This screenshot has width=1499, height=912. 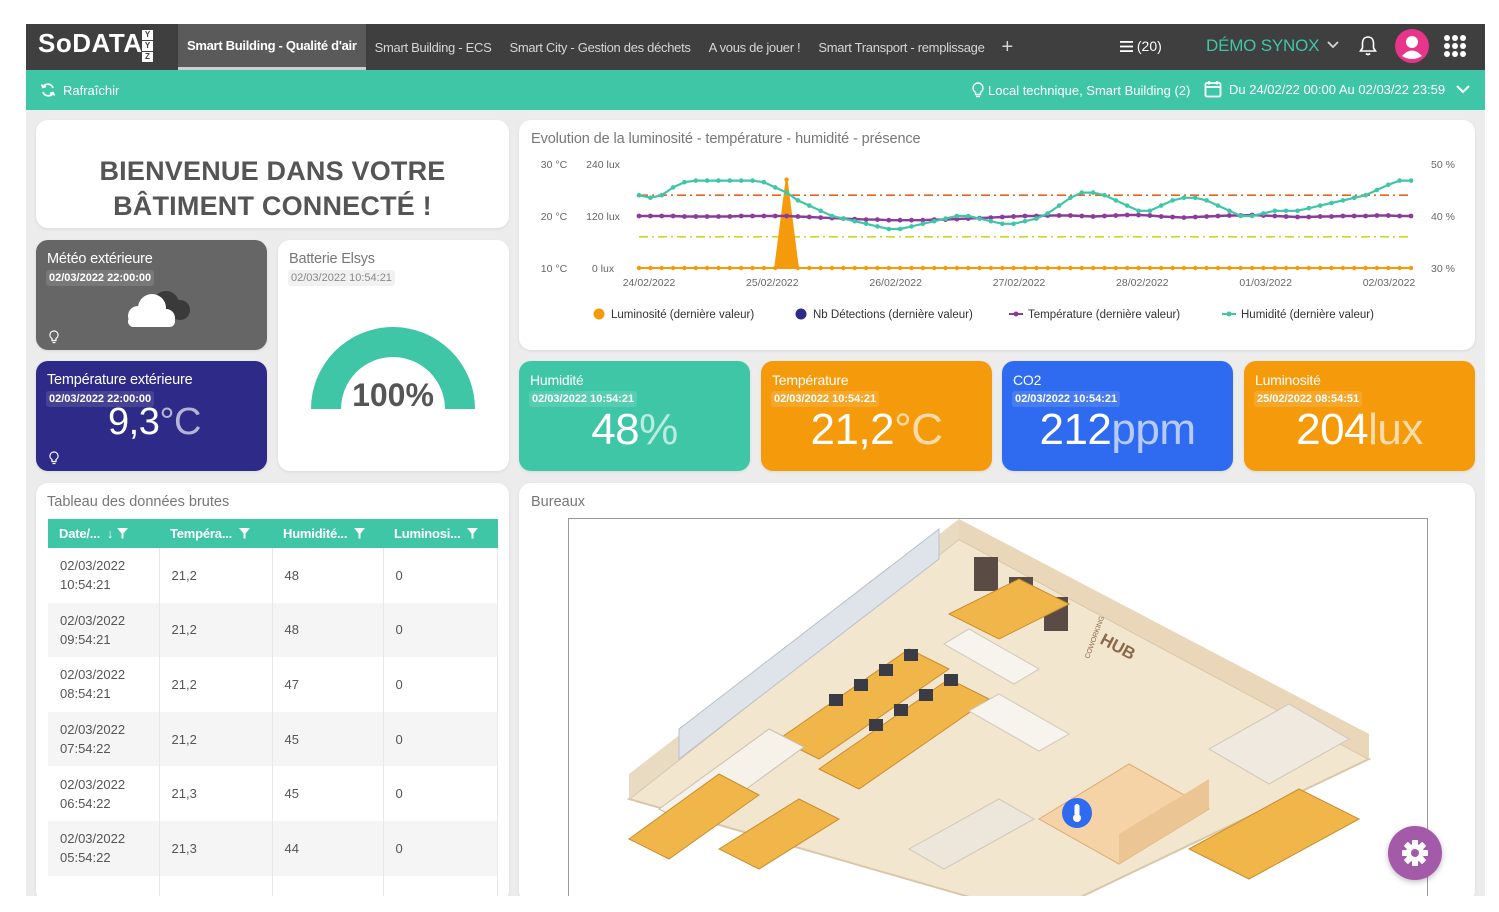 What do you see at coordinates (1008, 47) in the screenshot?
I see `add-tab-button: +` at bounding box center [1008, 47].